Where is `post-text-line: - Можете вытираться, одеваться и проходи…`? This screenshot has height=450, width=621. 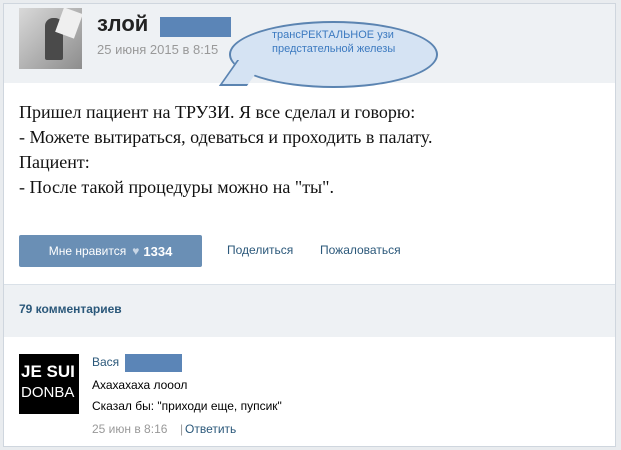
post-text-line: - Можете вытираться, одеваться и проходи… is located at coordinates (226, 137).